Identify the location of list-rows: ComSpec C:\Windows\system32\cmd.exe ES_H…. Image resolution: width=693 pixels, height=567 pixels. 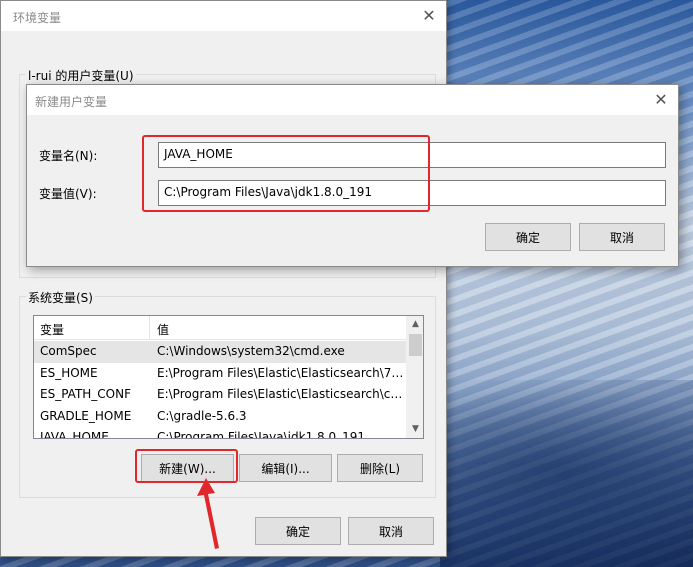
(220, 390).